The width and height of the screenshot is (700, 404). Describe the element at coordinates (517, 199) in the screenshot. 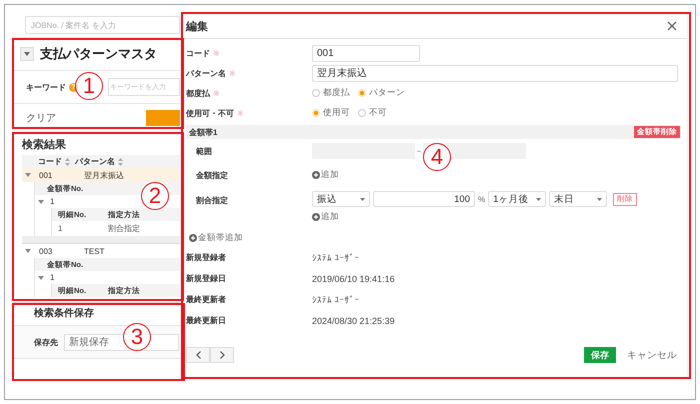

I see `month-select: 1ヶ月後` at that location.